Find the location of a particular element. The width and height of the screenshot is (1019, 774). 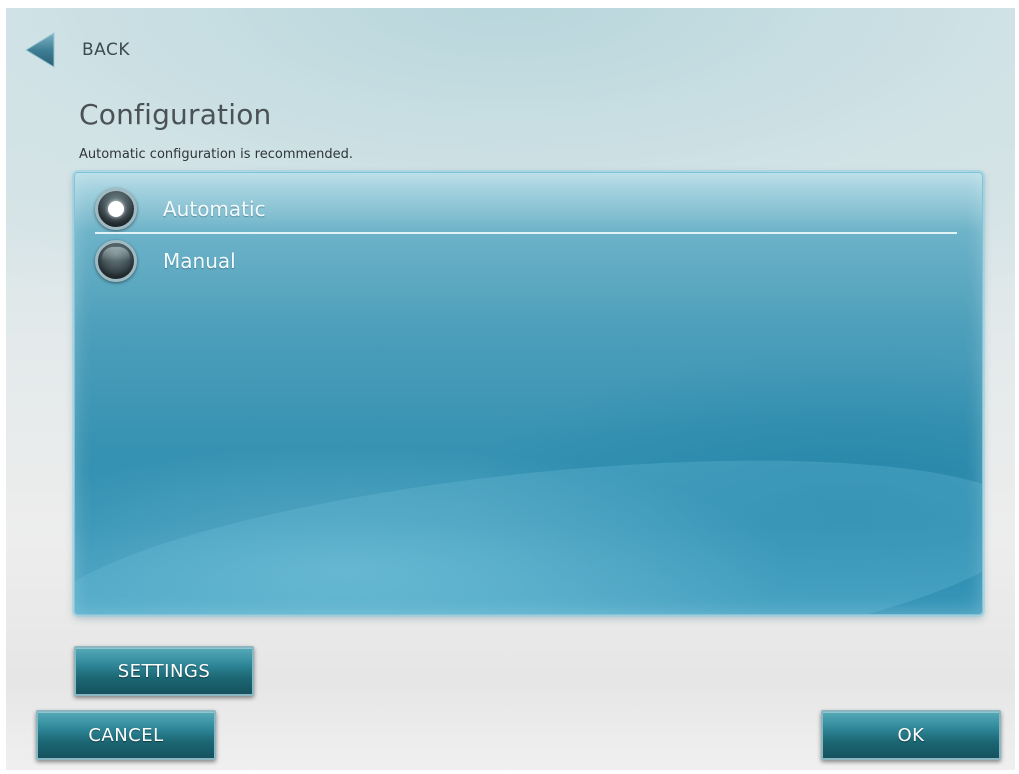

screen-frame-bottom is located at coordinates (509, 772).